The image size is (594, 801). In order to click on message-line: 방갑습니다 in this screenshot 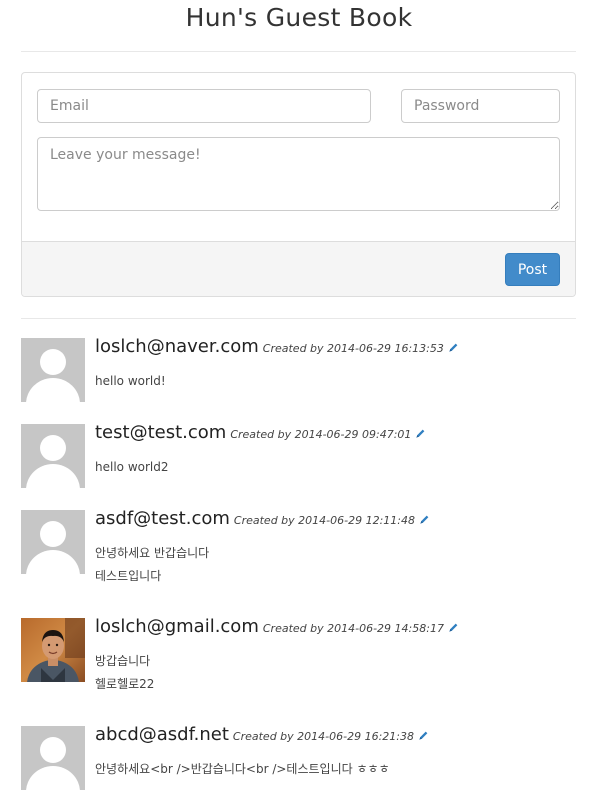, I will do `click(123, 661)`.